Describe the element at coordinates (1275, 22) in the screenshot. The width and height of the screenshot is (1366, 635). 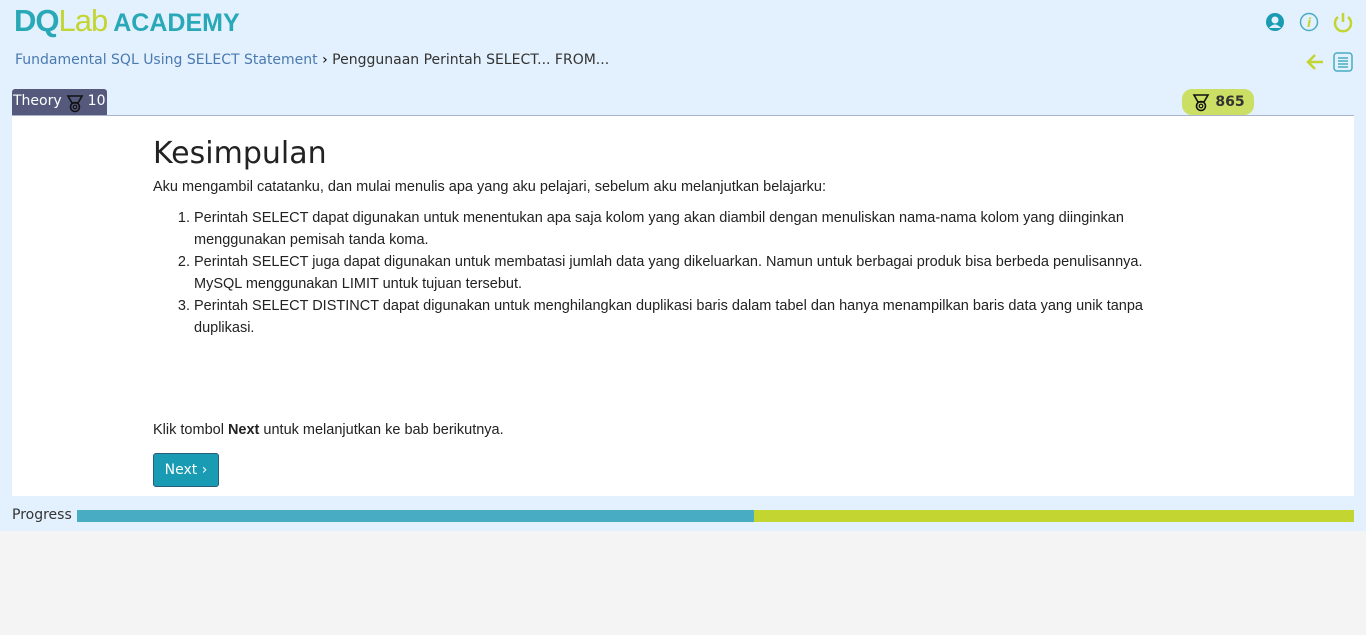
I see `user-icon` at that location.